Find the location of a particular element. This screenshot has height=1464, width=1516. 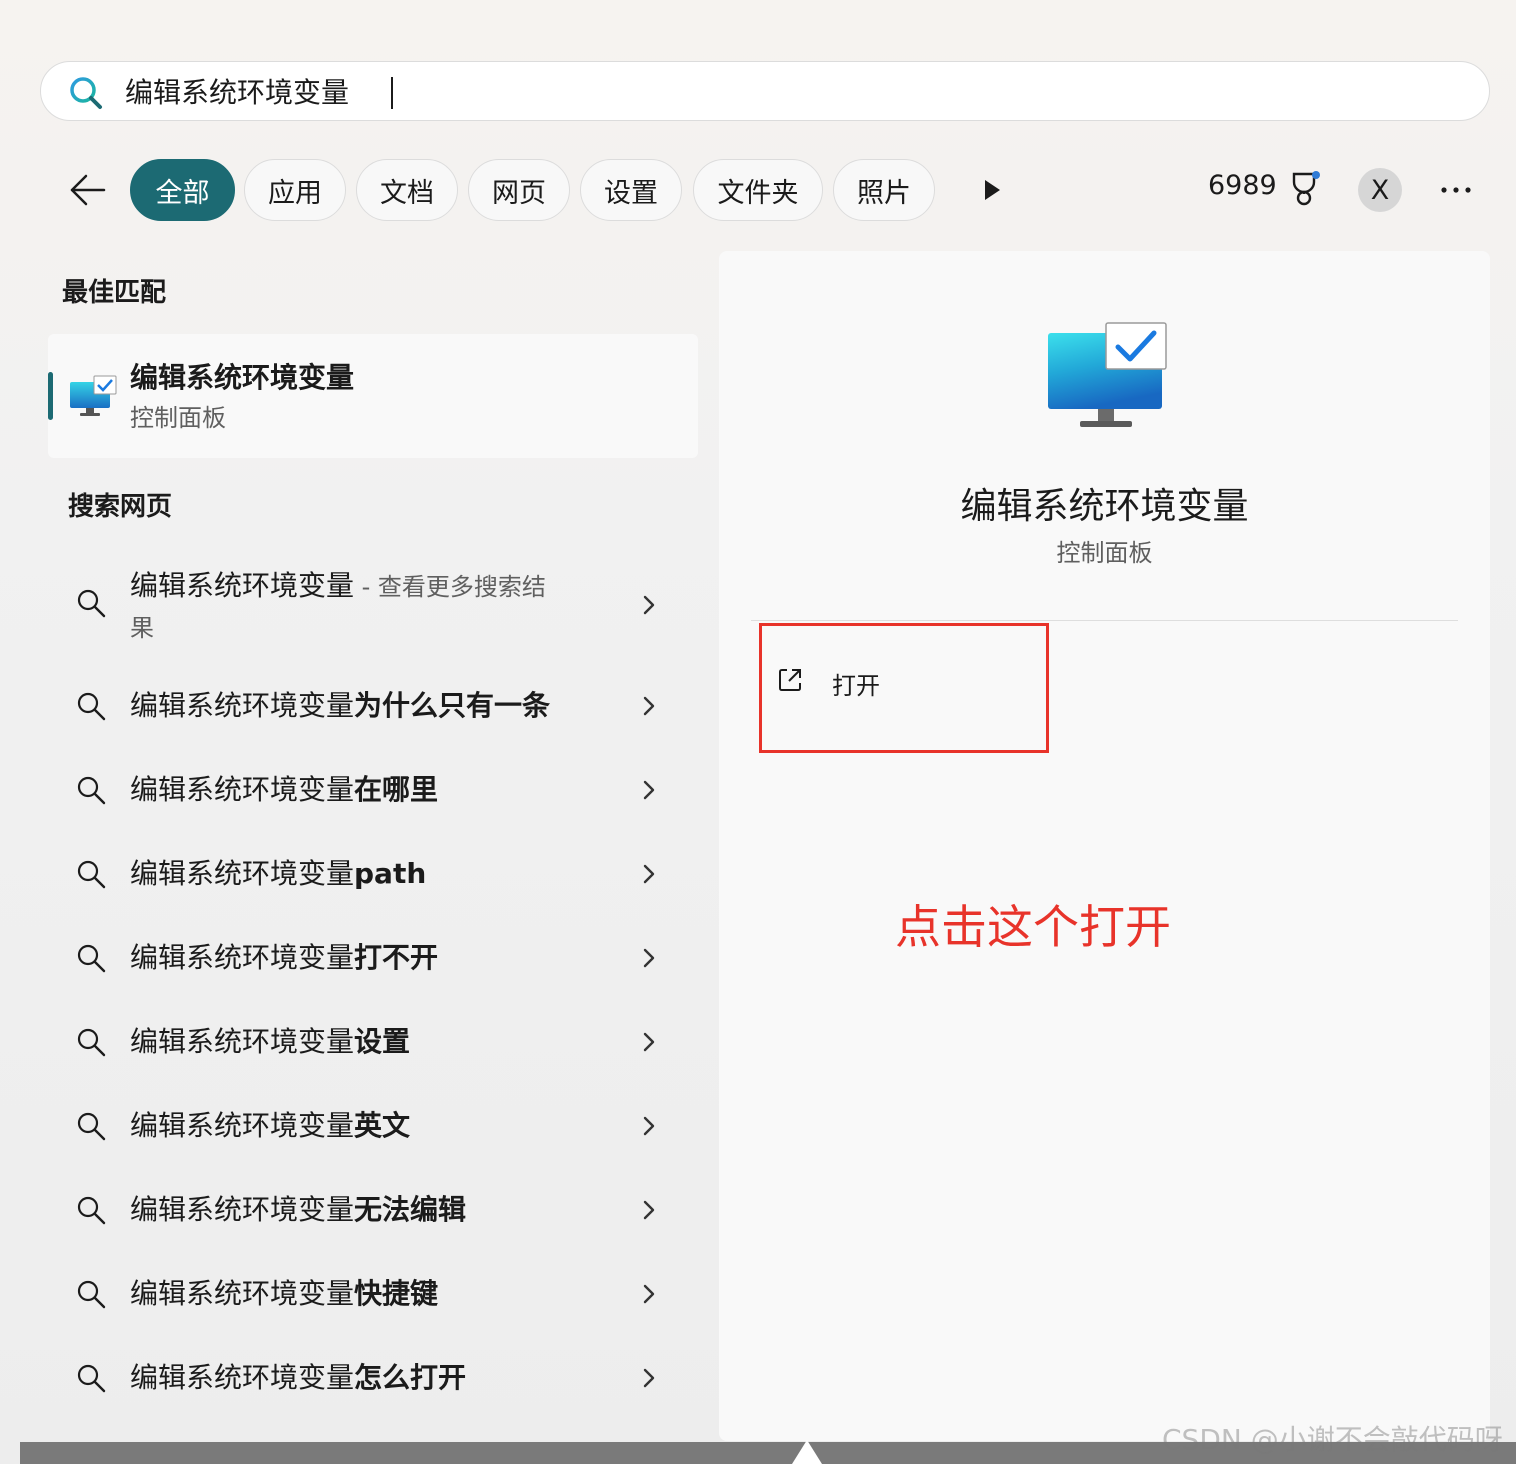

detail-title: 编辑系统环境变量 is located at coordinates (1104, 506).